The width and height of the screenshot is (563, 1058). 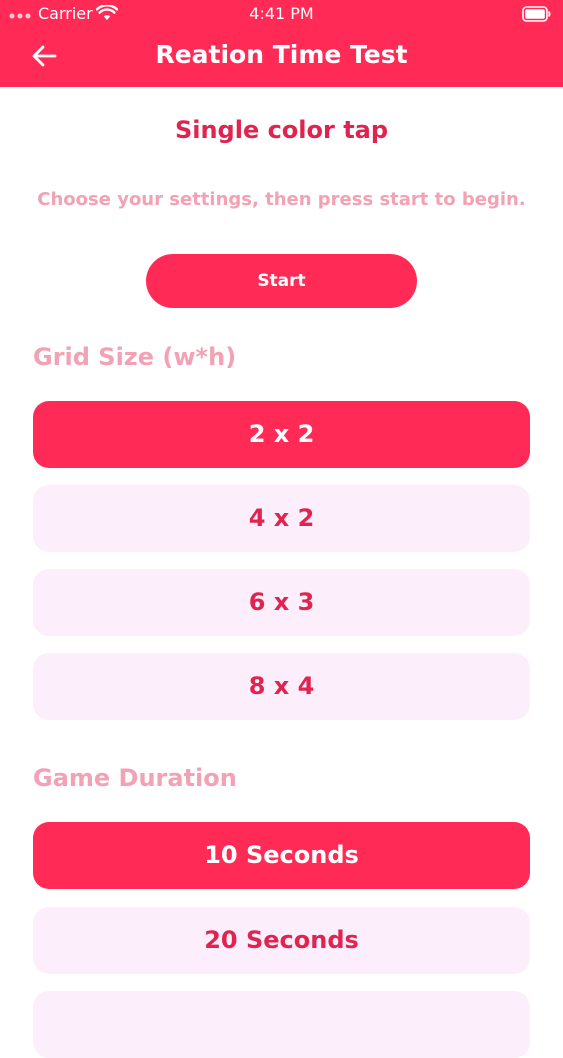 I want to click on grid-option-2x2: 2 x 2, so click(x=281, y=434).